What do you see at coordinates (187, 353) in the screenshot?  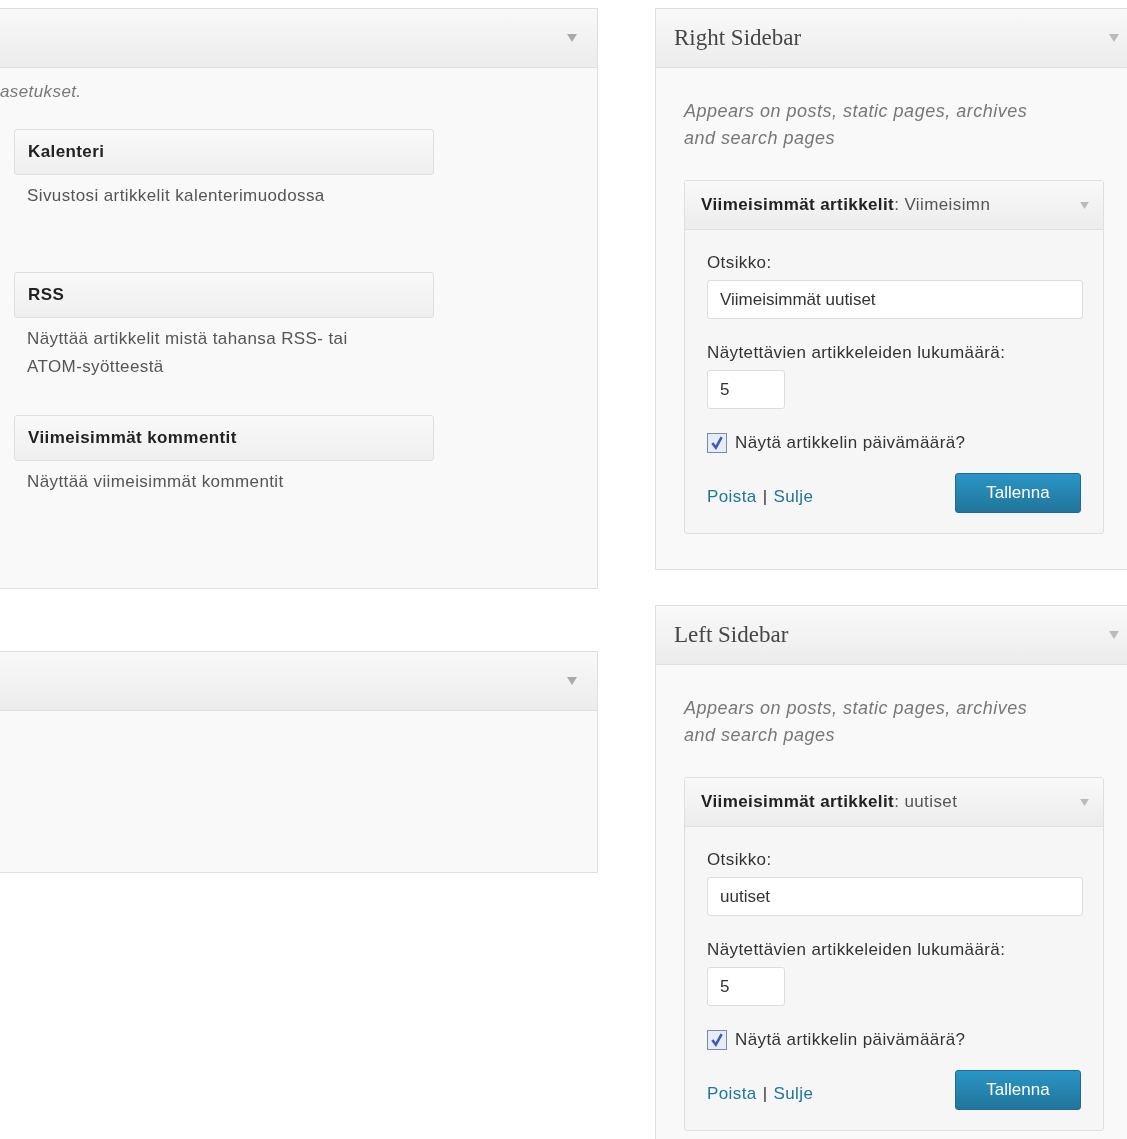 I see `widget-description: Näyttää artikkelit mistä tahansa RSS- tai ATOM-syötteestä` at bounding box center [187, 353].